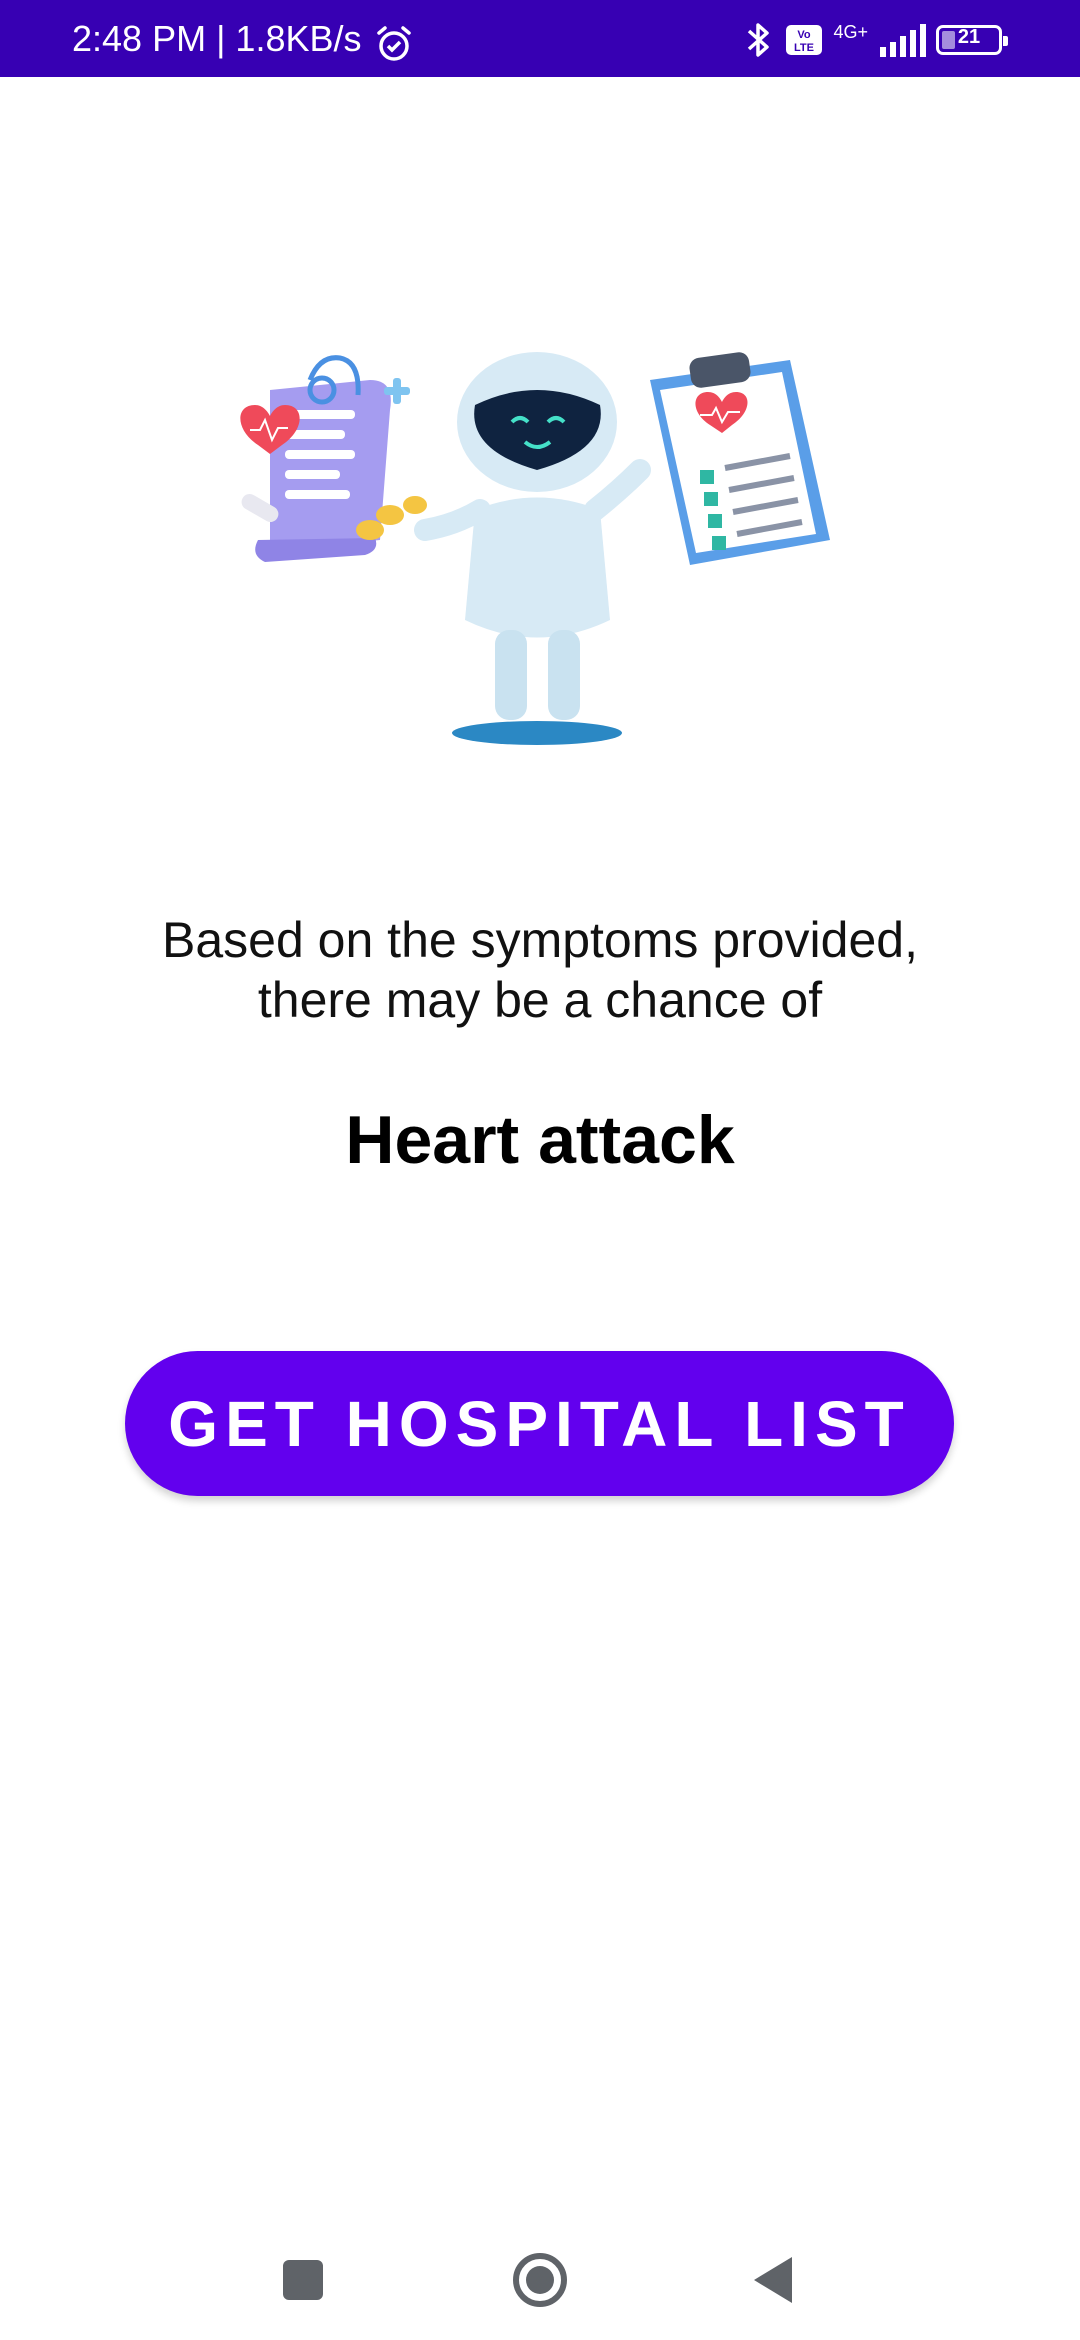 This screenshot has width=1080, height=2340. Describe the element at coordinates (540, 940) in the screenshot. I see `result-message-line1: Based on the symptoms provided,` at that location.